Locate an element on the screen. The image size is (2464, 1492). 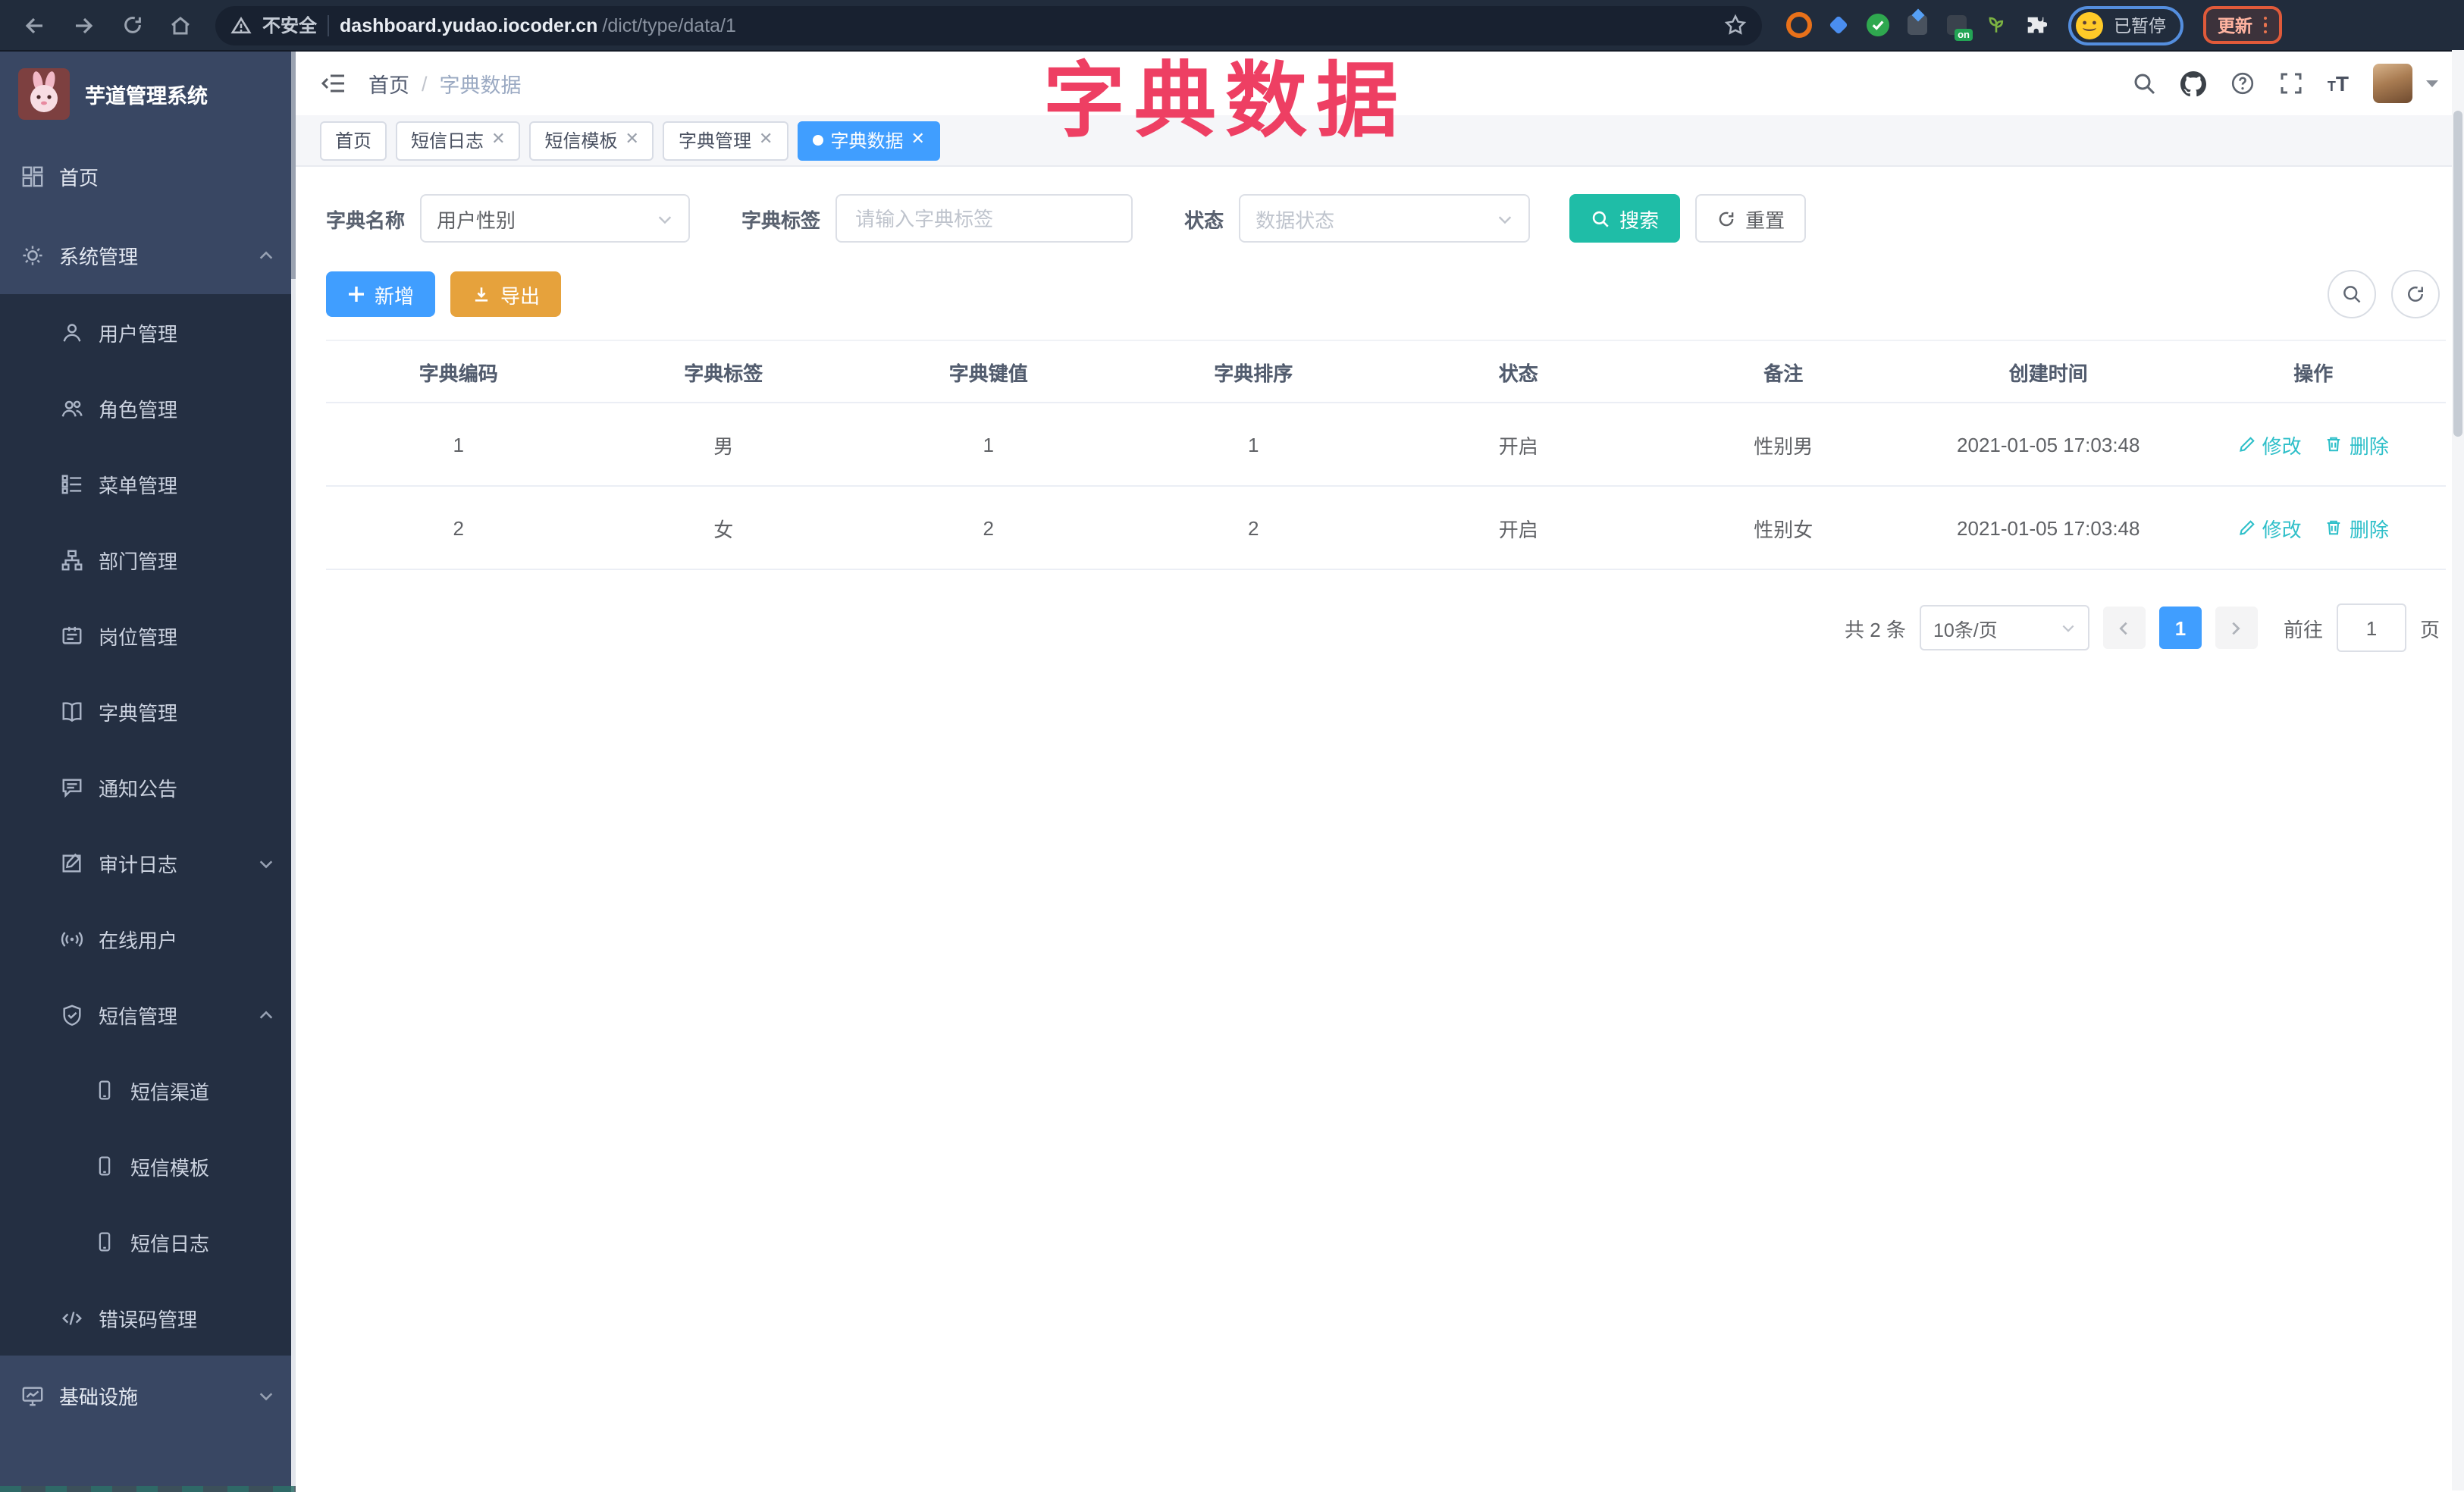
reset-button: 重置 is located at coordinates (1751, 218).